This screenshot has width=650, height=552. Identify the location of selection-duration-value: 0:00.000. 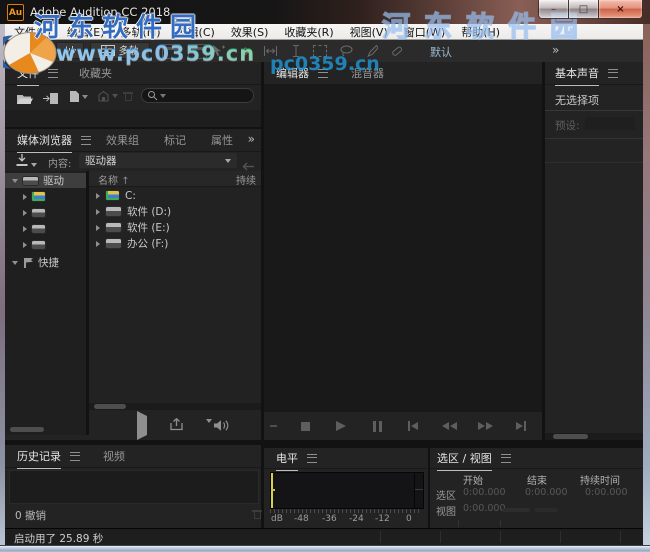
(606, 492).